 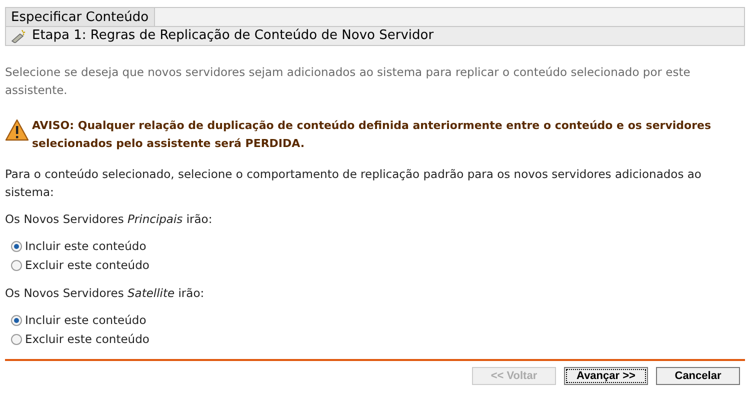 What do you see at coordinates (80, 16) in the screenshot?
I see `window-title: Especificar Conteúdo` at bounding box center [80, 16].